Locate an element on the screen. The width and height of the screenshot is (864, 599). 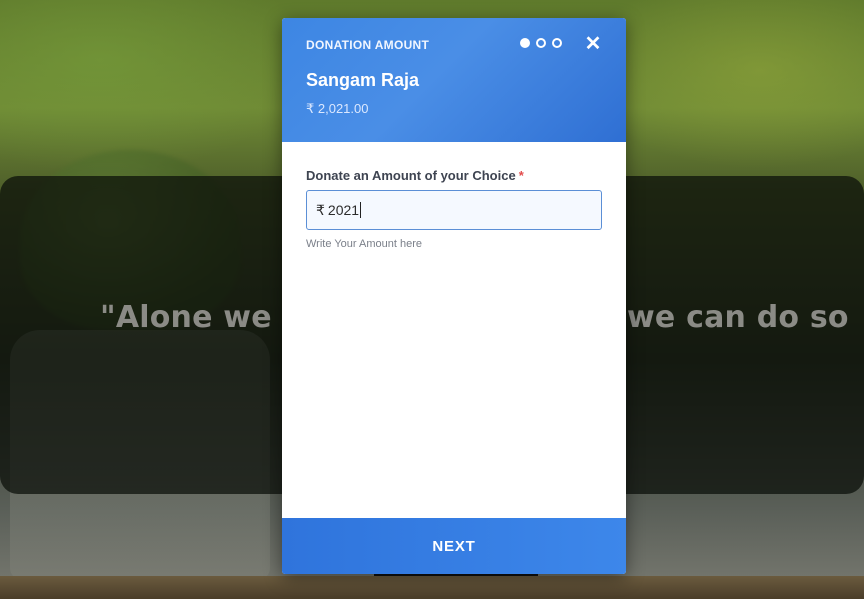
modal-title: DONATION AMOUNT is located at coordinates (368, 45).